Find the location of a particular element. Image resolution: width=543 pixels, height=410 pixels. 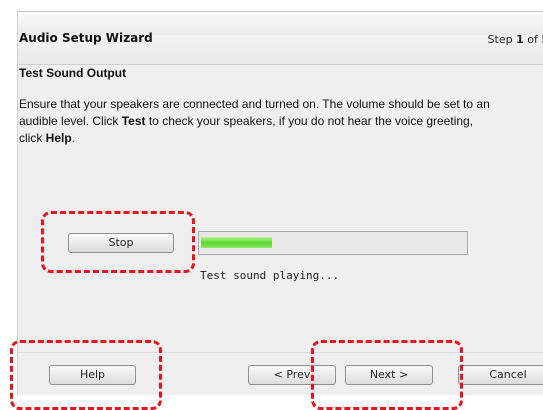

help-keyword: Help is located at coordinates (58, 138).